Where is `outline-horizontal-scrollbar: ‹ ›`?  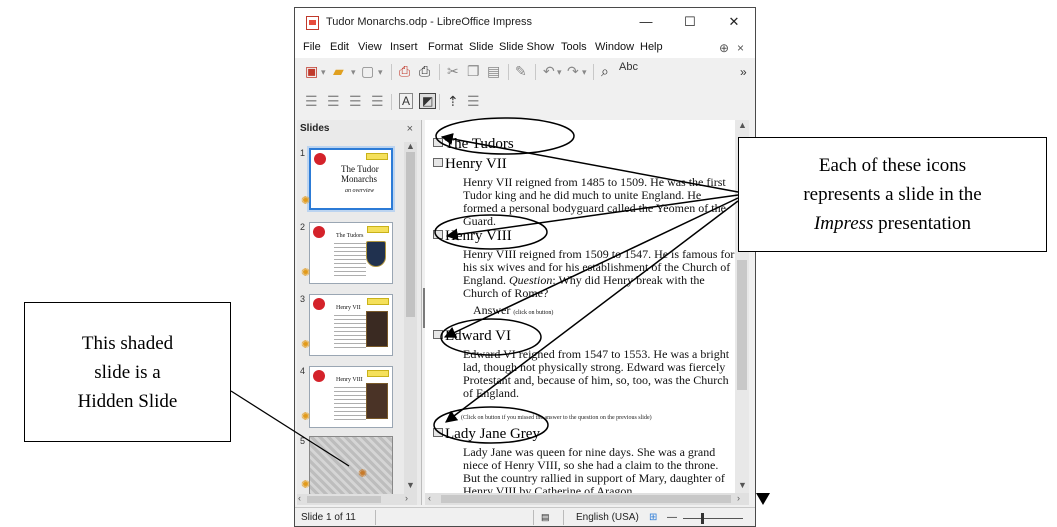
outline-horizontal-scrollbar: ‹ › is located at coordinates (587, 499).